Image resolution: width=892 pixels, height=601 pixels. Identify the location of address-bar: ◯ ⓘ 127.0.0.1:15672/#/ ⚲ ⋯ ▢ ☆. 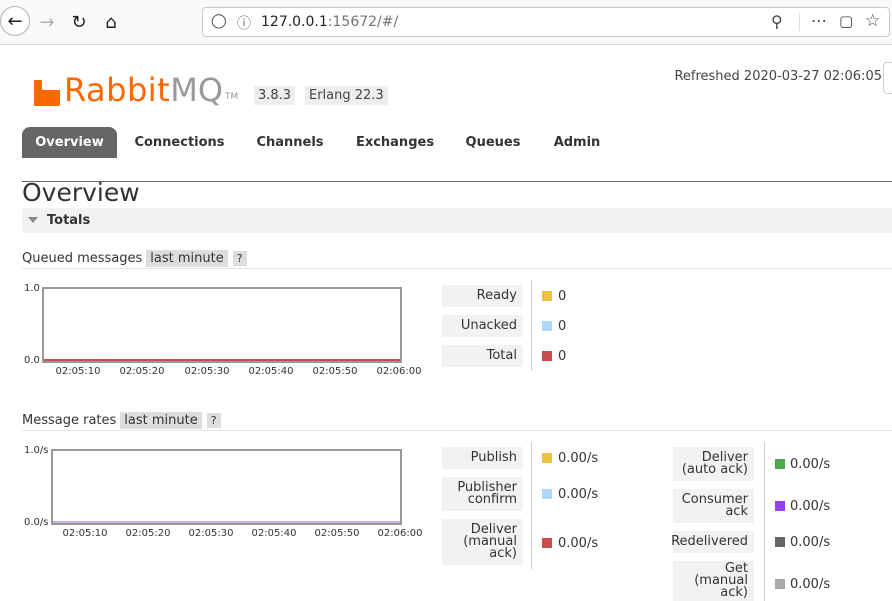
(546, 22).